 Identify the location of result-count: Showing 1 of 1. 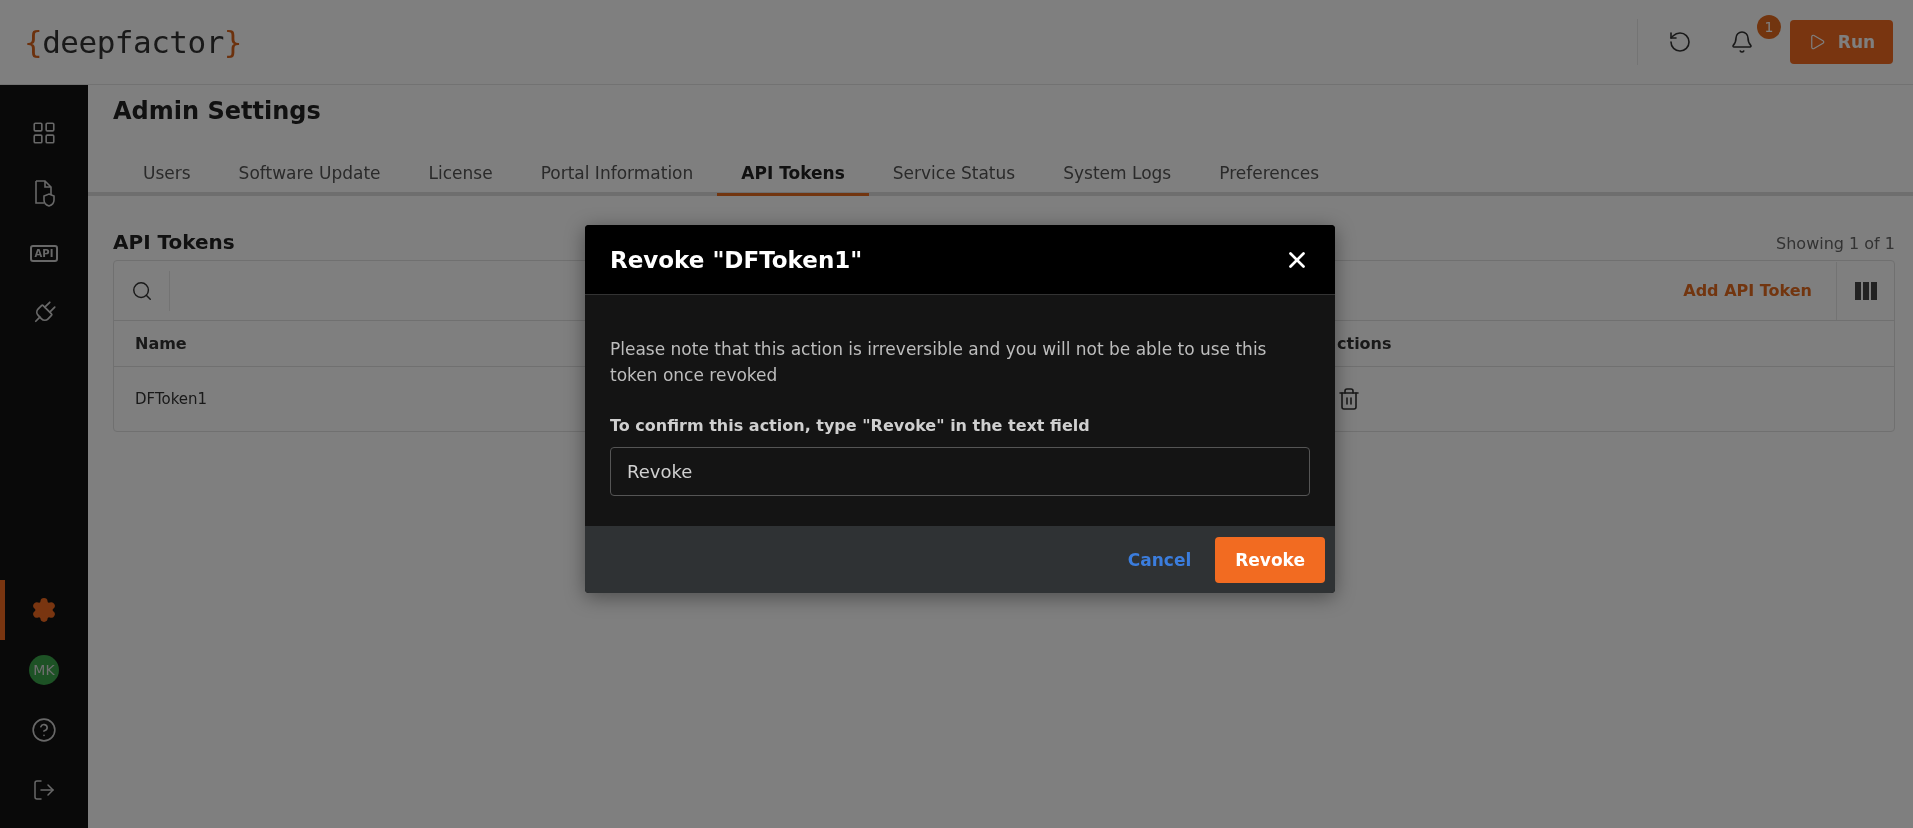
(1835, 243).